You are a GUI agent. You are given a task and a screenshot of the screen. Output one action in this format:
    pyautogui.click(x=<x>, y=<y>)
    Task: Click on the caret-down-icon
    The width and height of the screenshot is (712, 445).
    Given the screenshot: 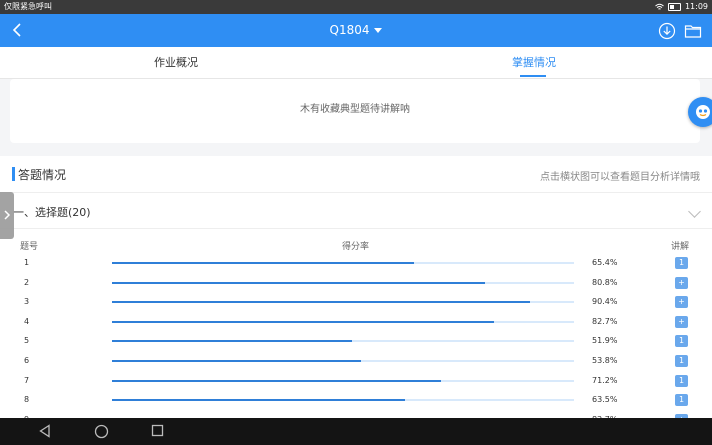 What is the action you would take?
    pyautogui.click(x=378, y=30)
    